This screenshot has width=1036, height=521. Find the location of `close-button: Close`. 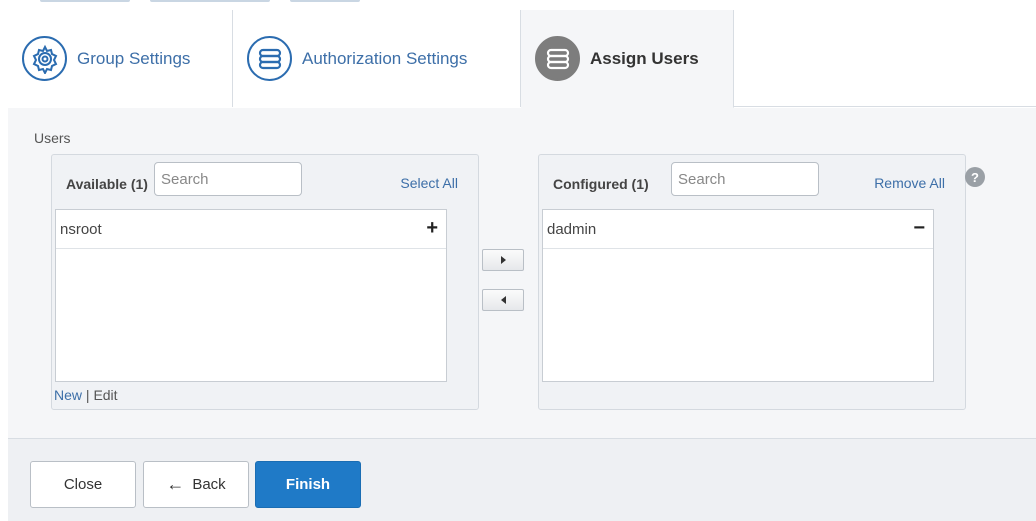

close-button: Close is located at coordinates (83, 484).